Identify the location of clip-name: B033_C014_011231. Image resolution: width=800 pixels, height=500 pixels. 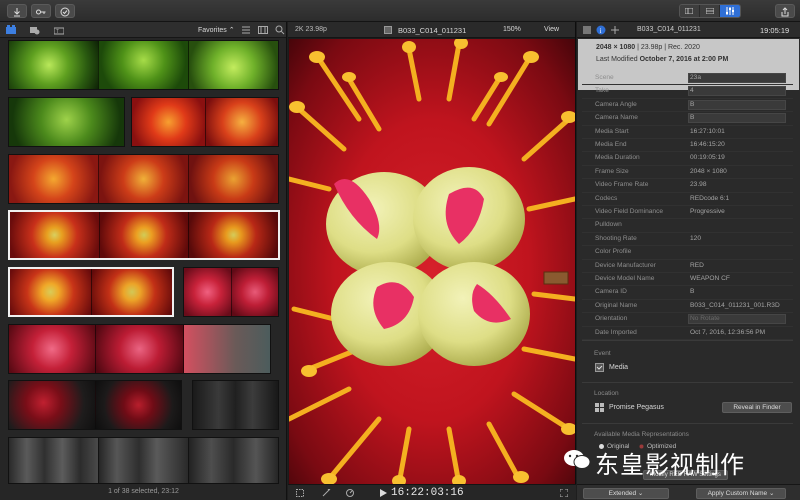
(432, 30).